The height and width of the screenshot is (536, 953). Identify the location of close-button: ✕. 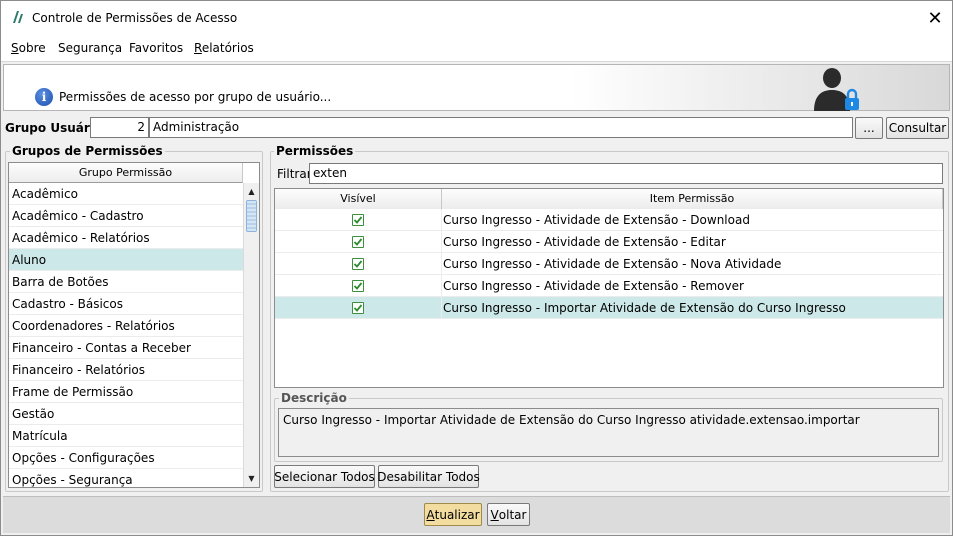
(935, 18).